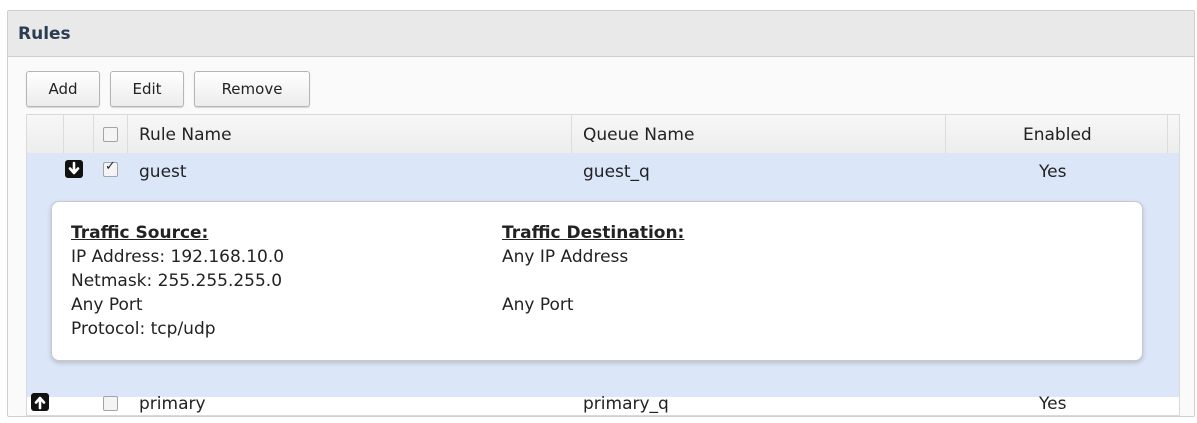 Image resolution: width=1197 pixels, height=423 pixels. Describe the element at coordinates (538, 305) in the screenshot. I see `destination-port: Any Port` at that location.